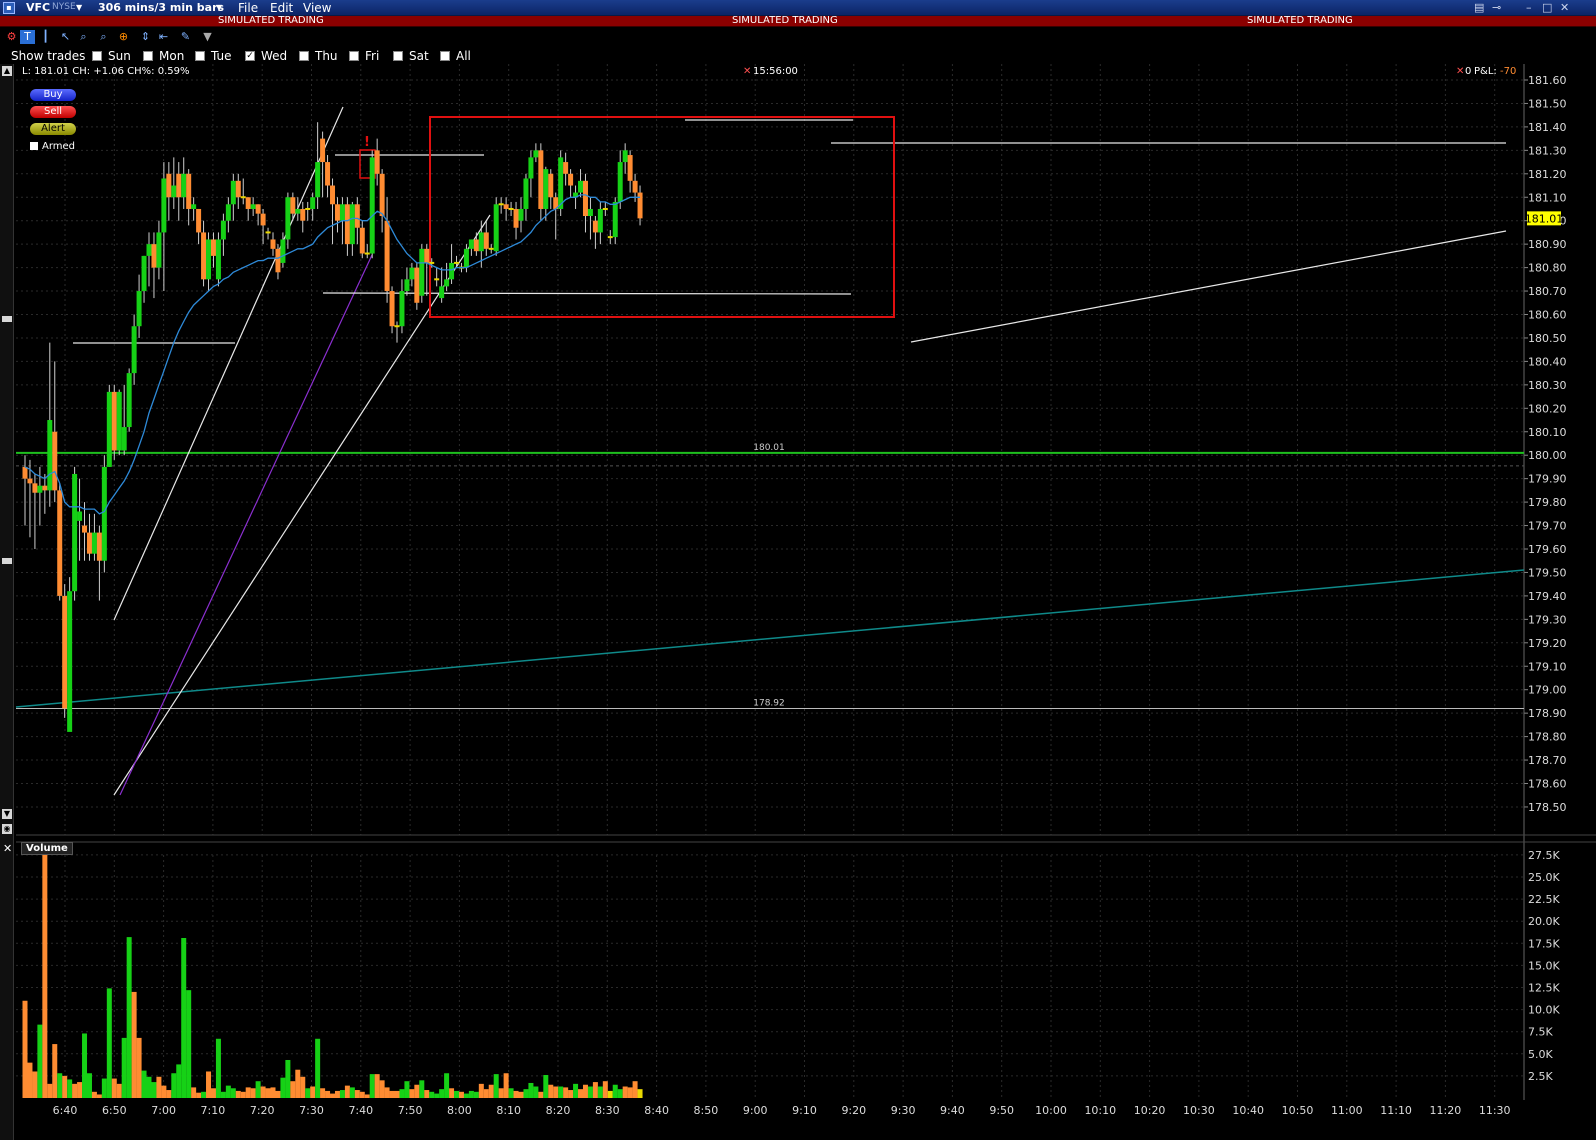 Image resolution: width=1596 pixels, height=1140 pixels. What do you see at coordinates (853, 1110) in the screenshot?
I see `time-tick-label: 9:20` at bounding box center [853, 1110].